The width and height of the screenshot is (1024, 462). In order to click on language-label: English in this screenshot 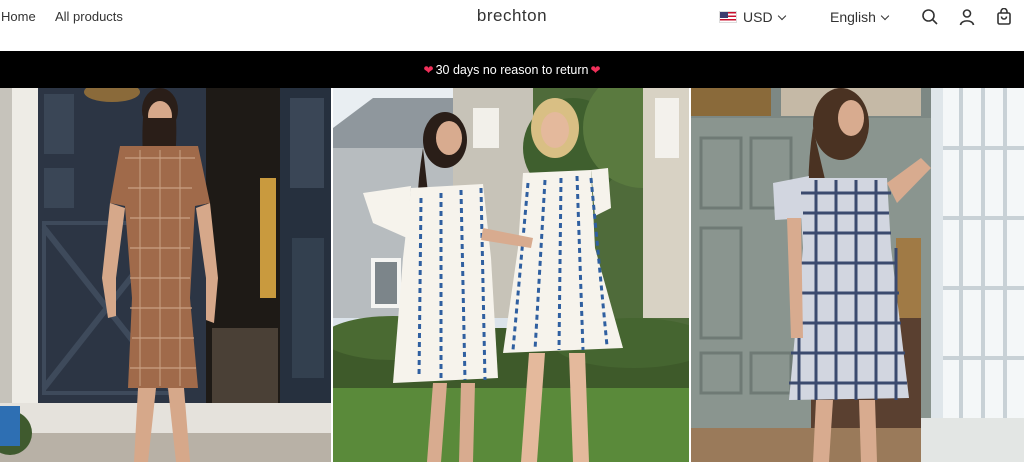, I will do `click(853, 17)`.